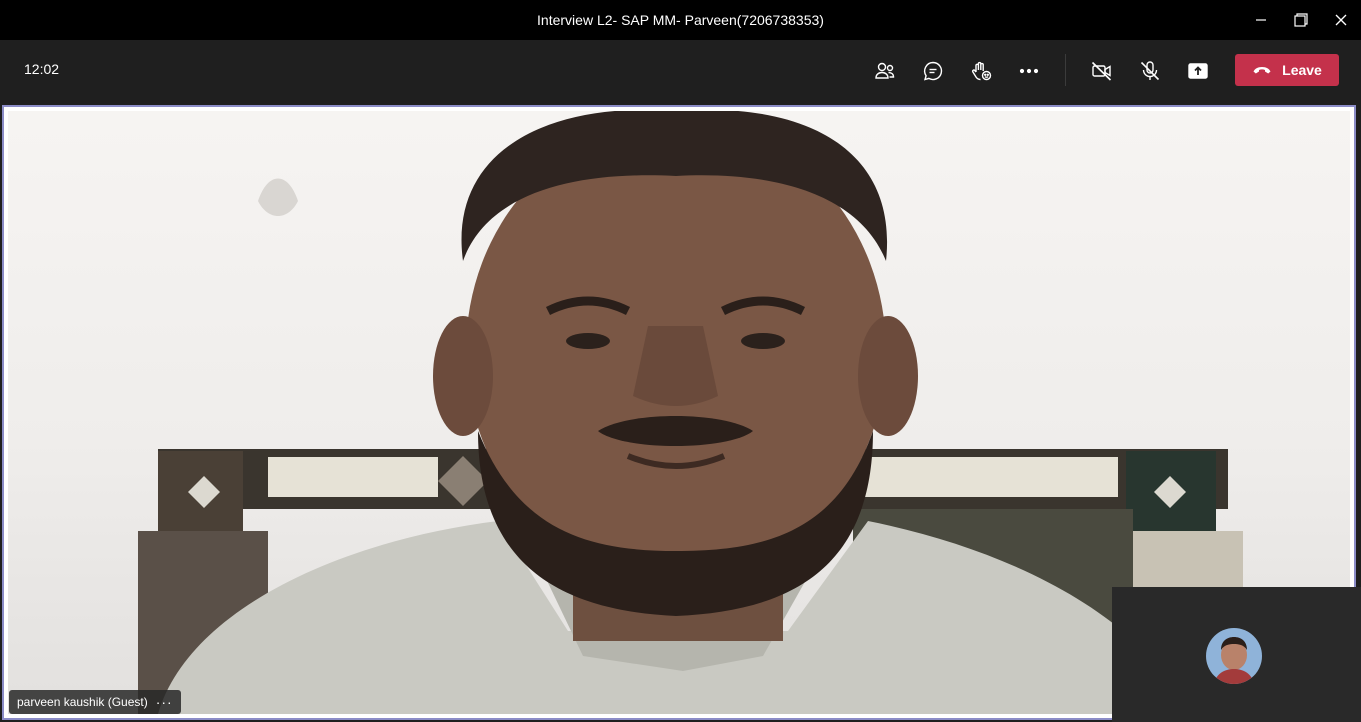 The width and height of the screenshot is (1361, 722). I want to click on chat-button, so click(933, 71).